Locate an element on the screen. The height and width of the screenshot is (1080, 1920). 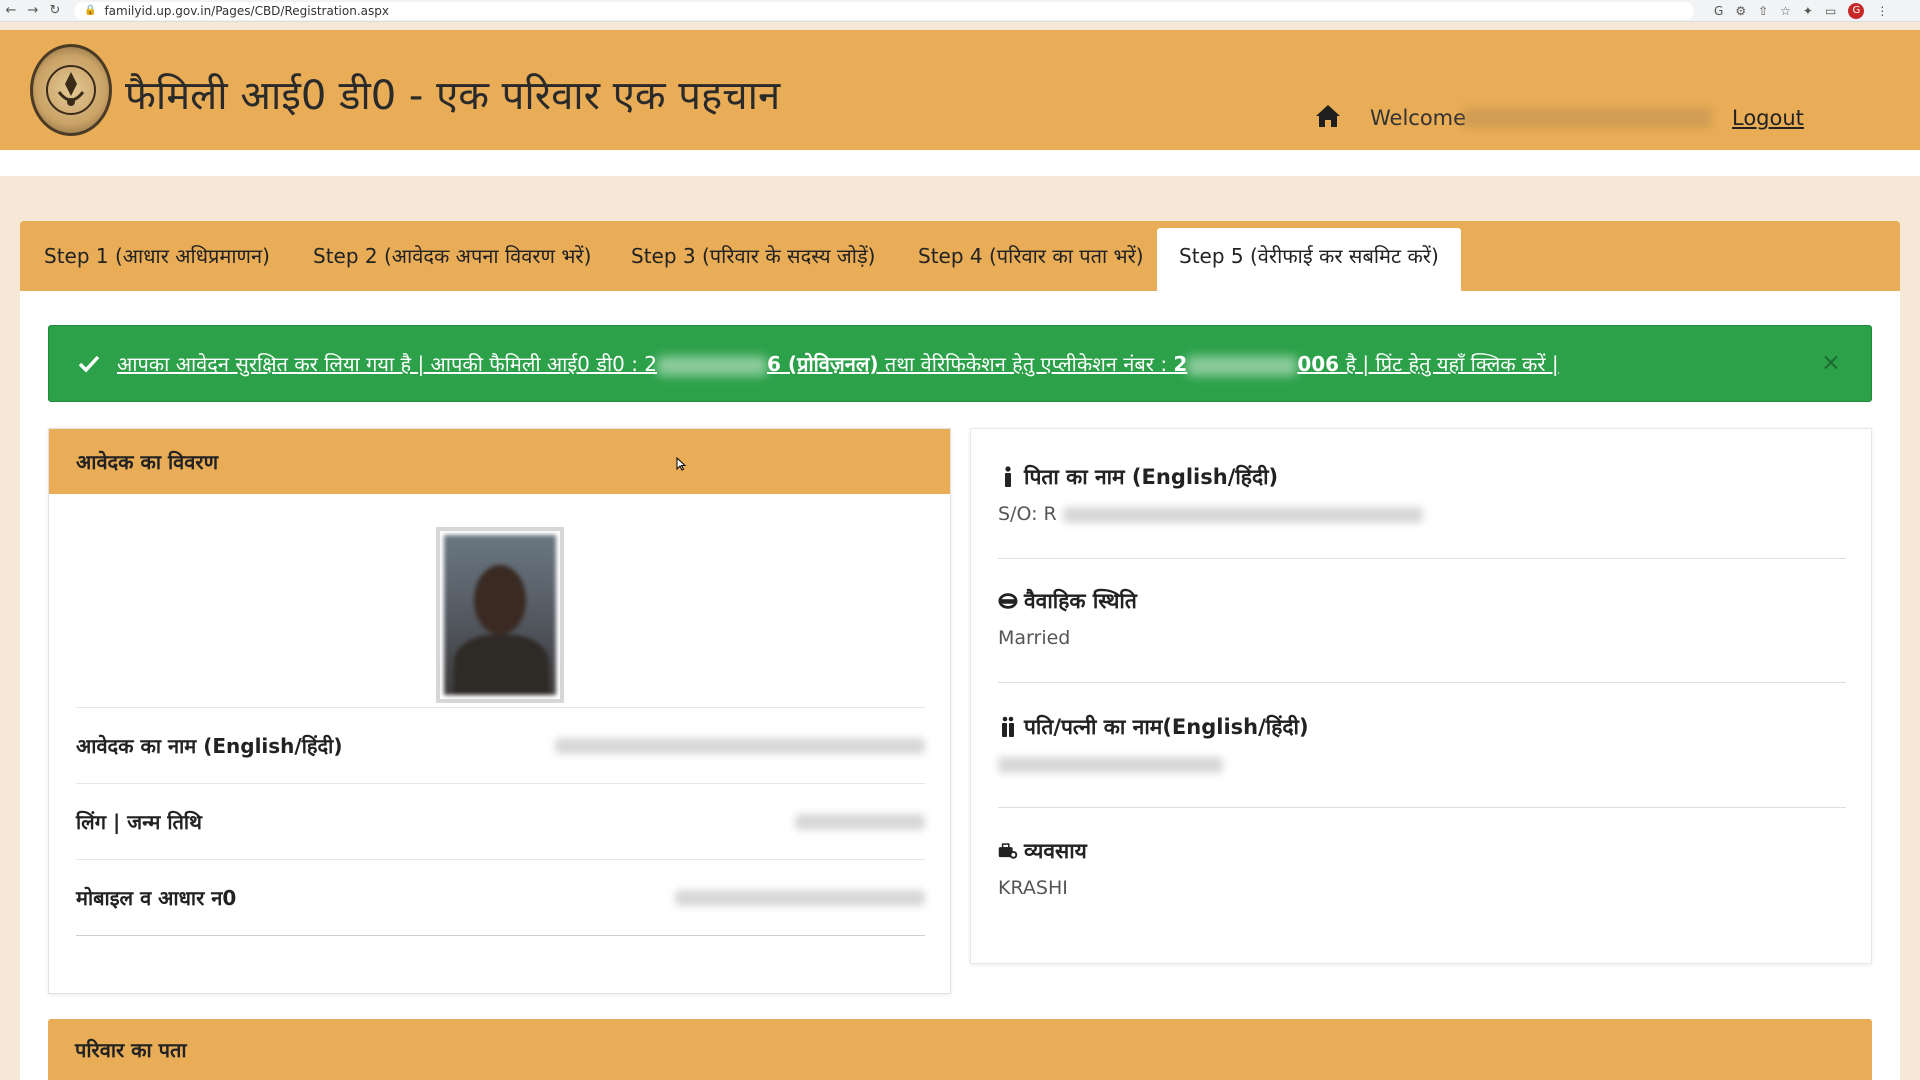
couple-icon is located at coordinates (1008, 726).